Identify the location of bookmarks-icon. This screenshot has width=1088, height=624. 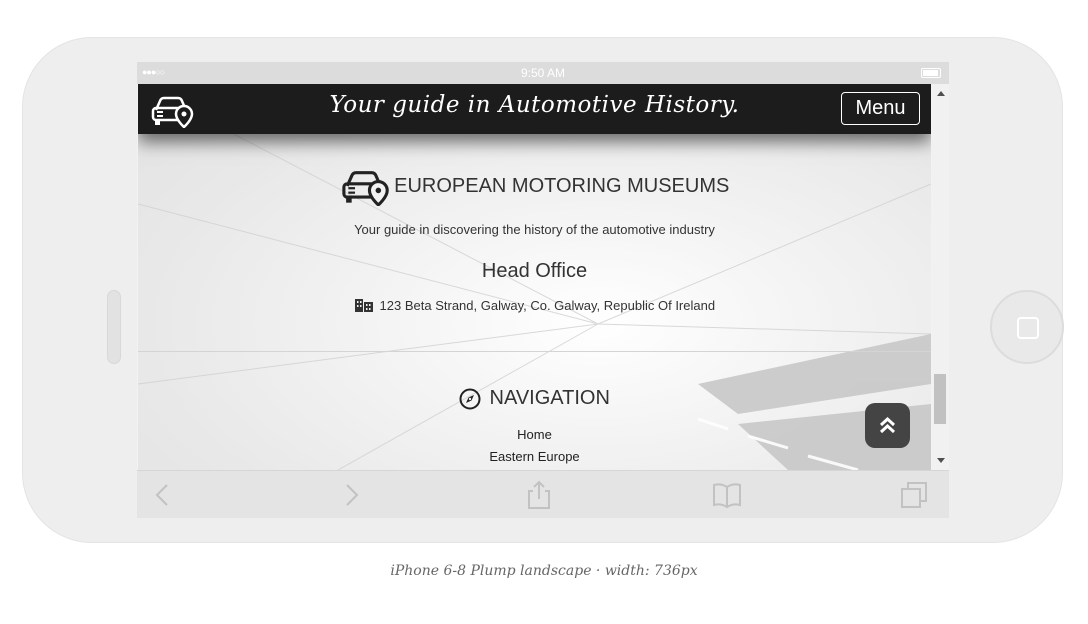
(727, 495).